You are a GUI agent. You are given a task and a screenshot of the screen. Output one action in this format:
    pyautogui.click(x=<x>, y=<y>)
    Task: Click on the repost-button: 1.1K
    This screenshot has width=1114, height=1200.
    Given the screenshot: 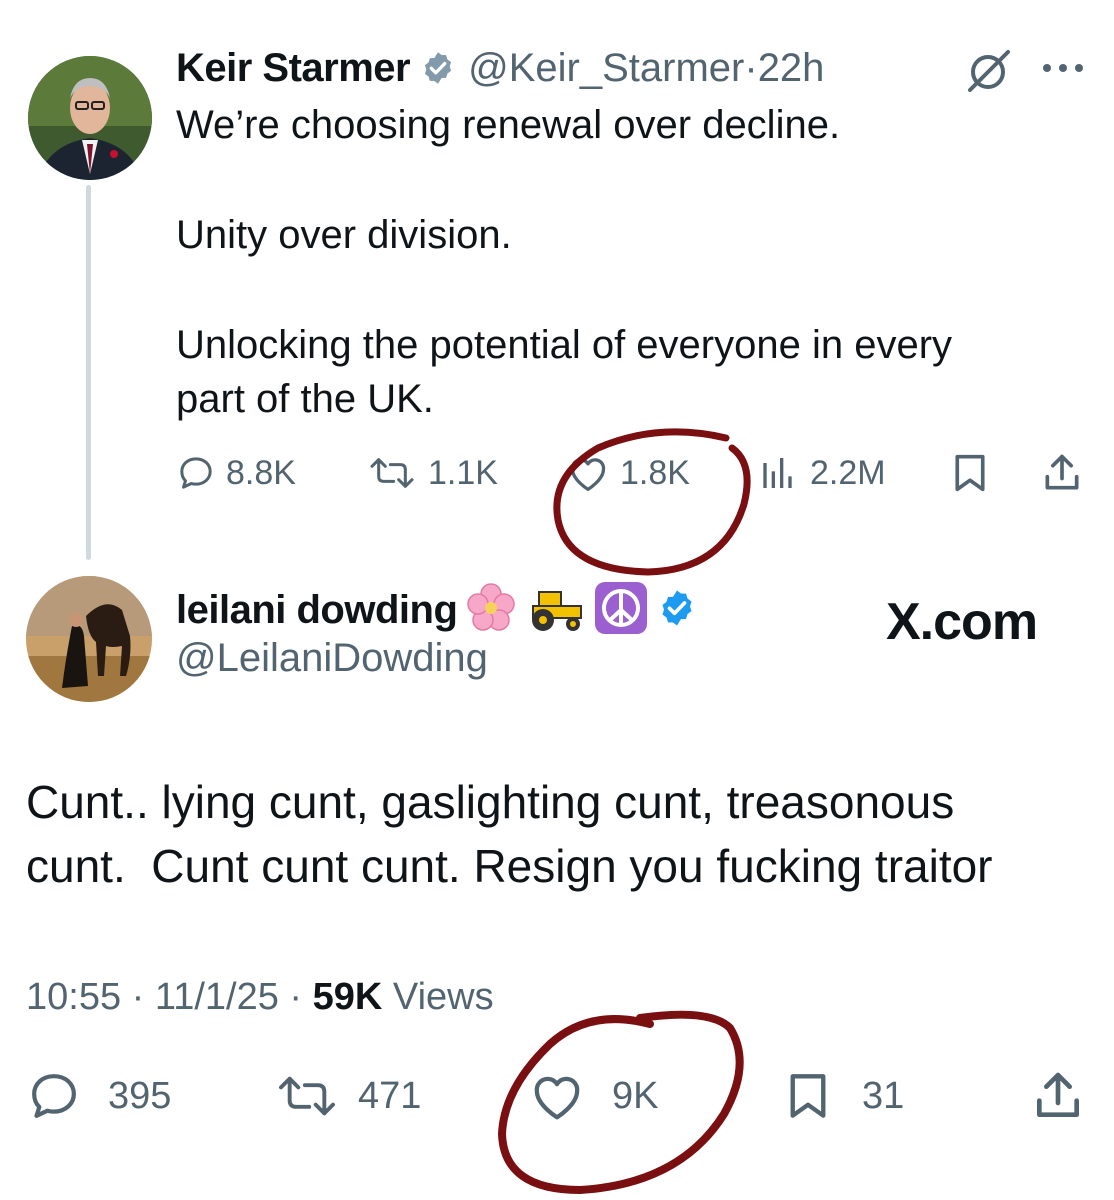 What is the action you would take?
    pyautogui.click(x=432, y=473)
    